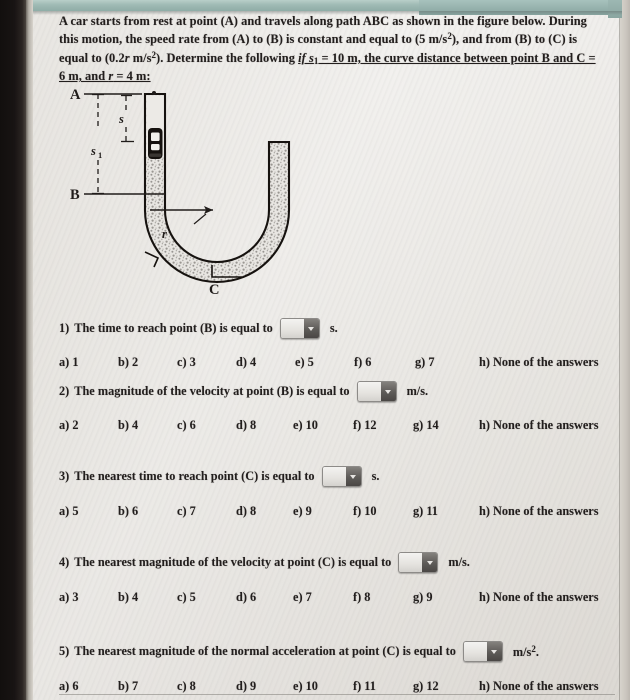 The width and height of the screenshot is (630, 700). What do you see at coordinates (29, 350) in the screenshot?
I see `monitor-bezel-edge` at bounding box center [29, 350].